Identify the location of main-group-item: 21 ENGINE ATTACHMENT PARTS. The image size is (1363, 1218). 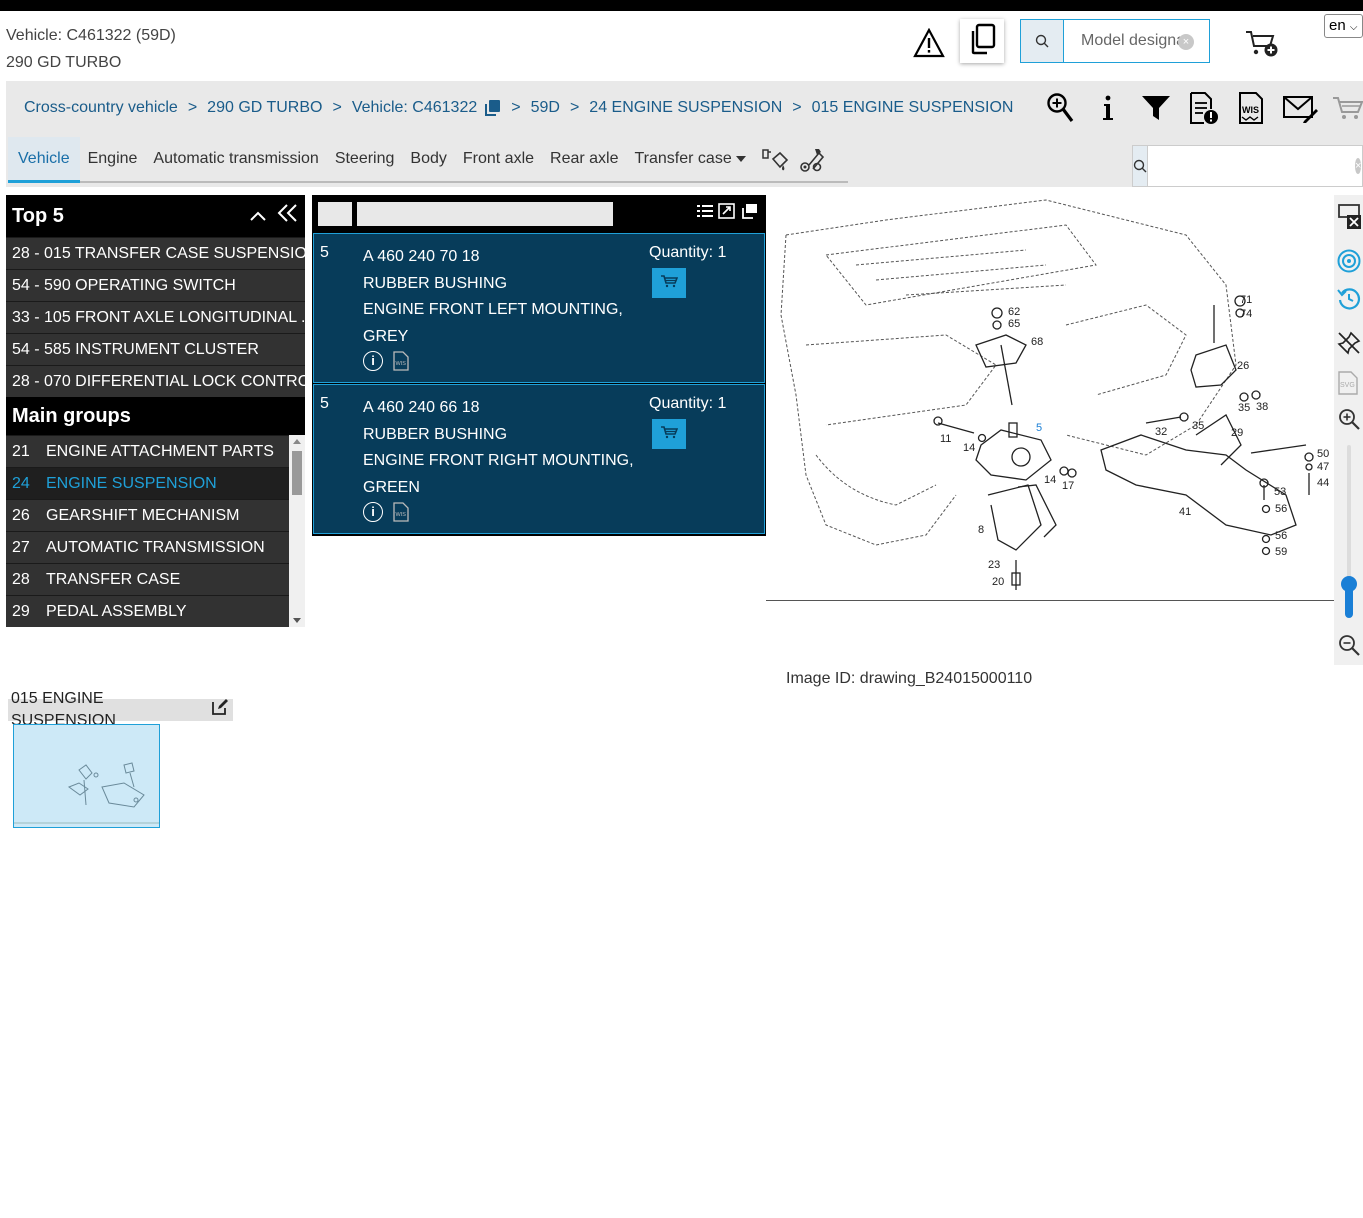
(147, 451).